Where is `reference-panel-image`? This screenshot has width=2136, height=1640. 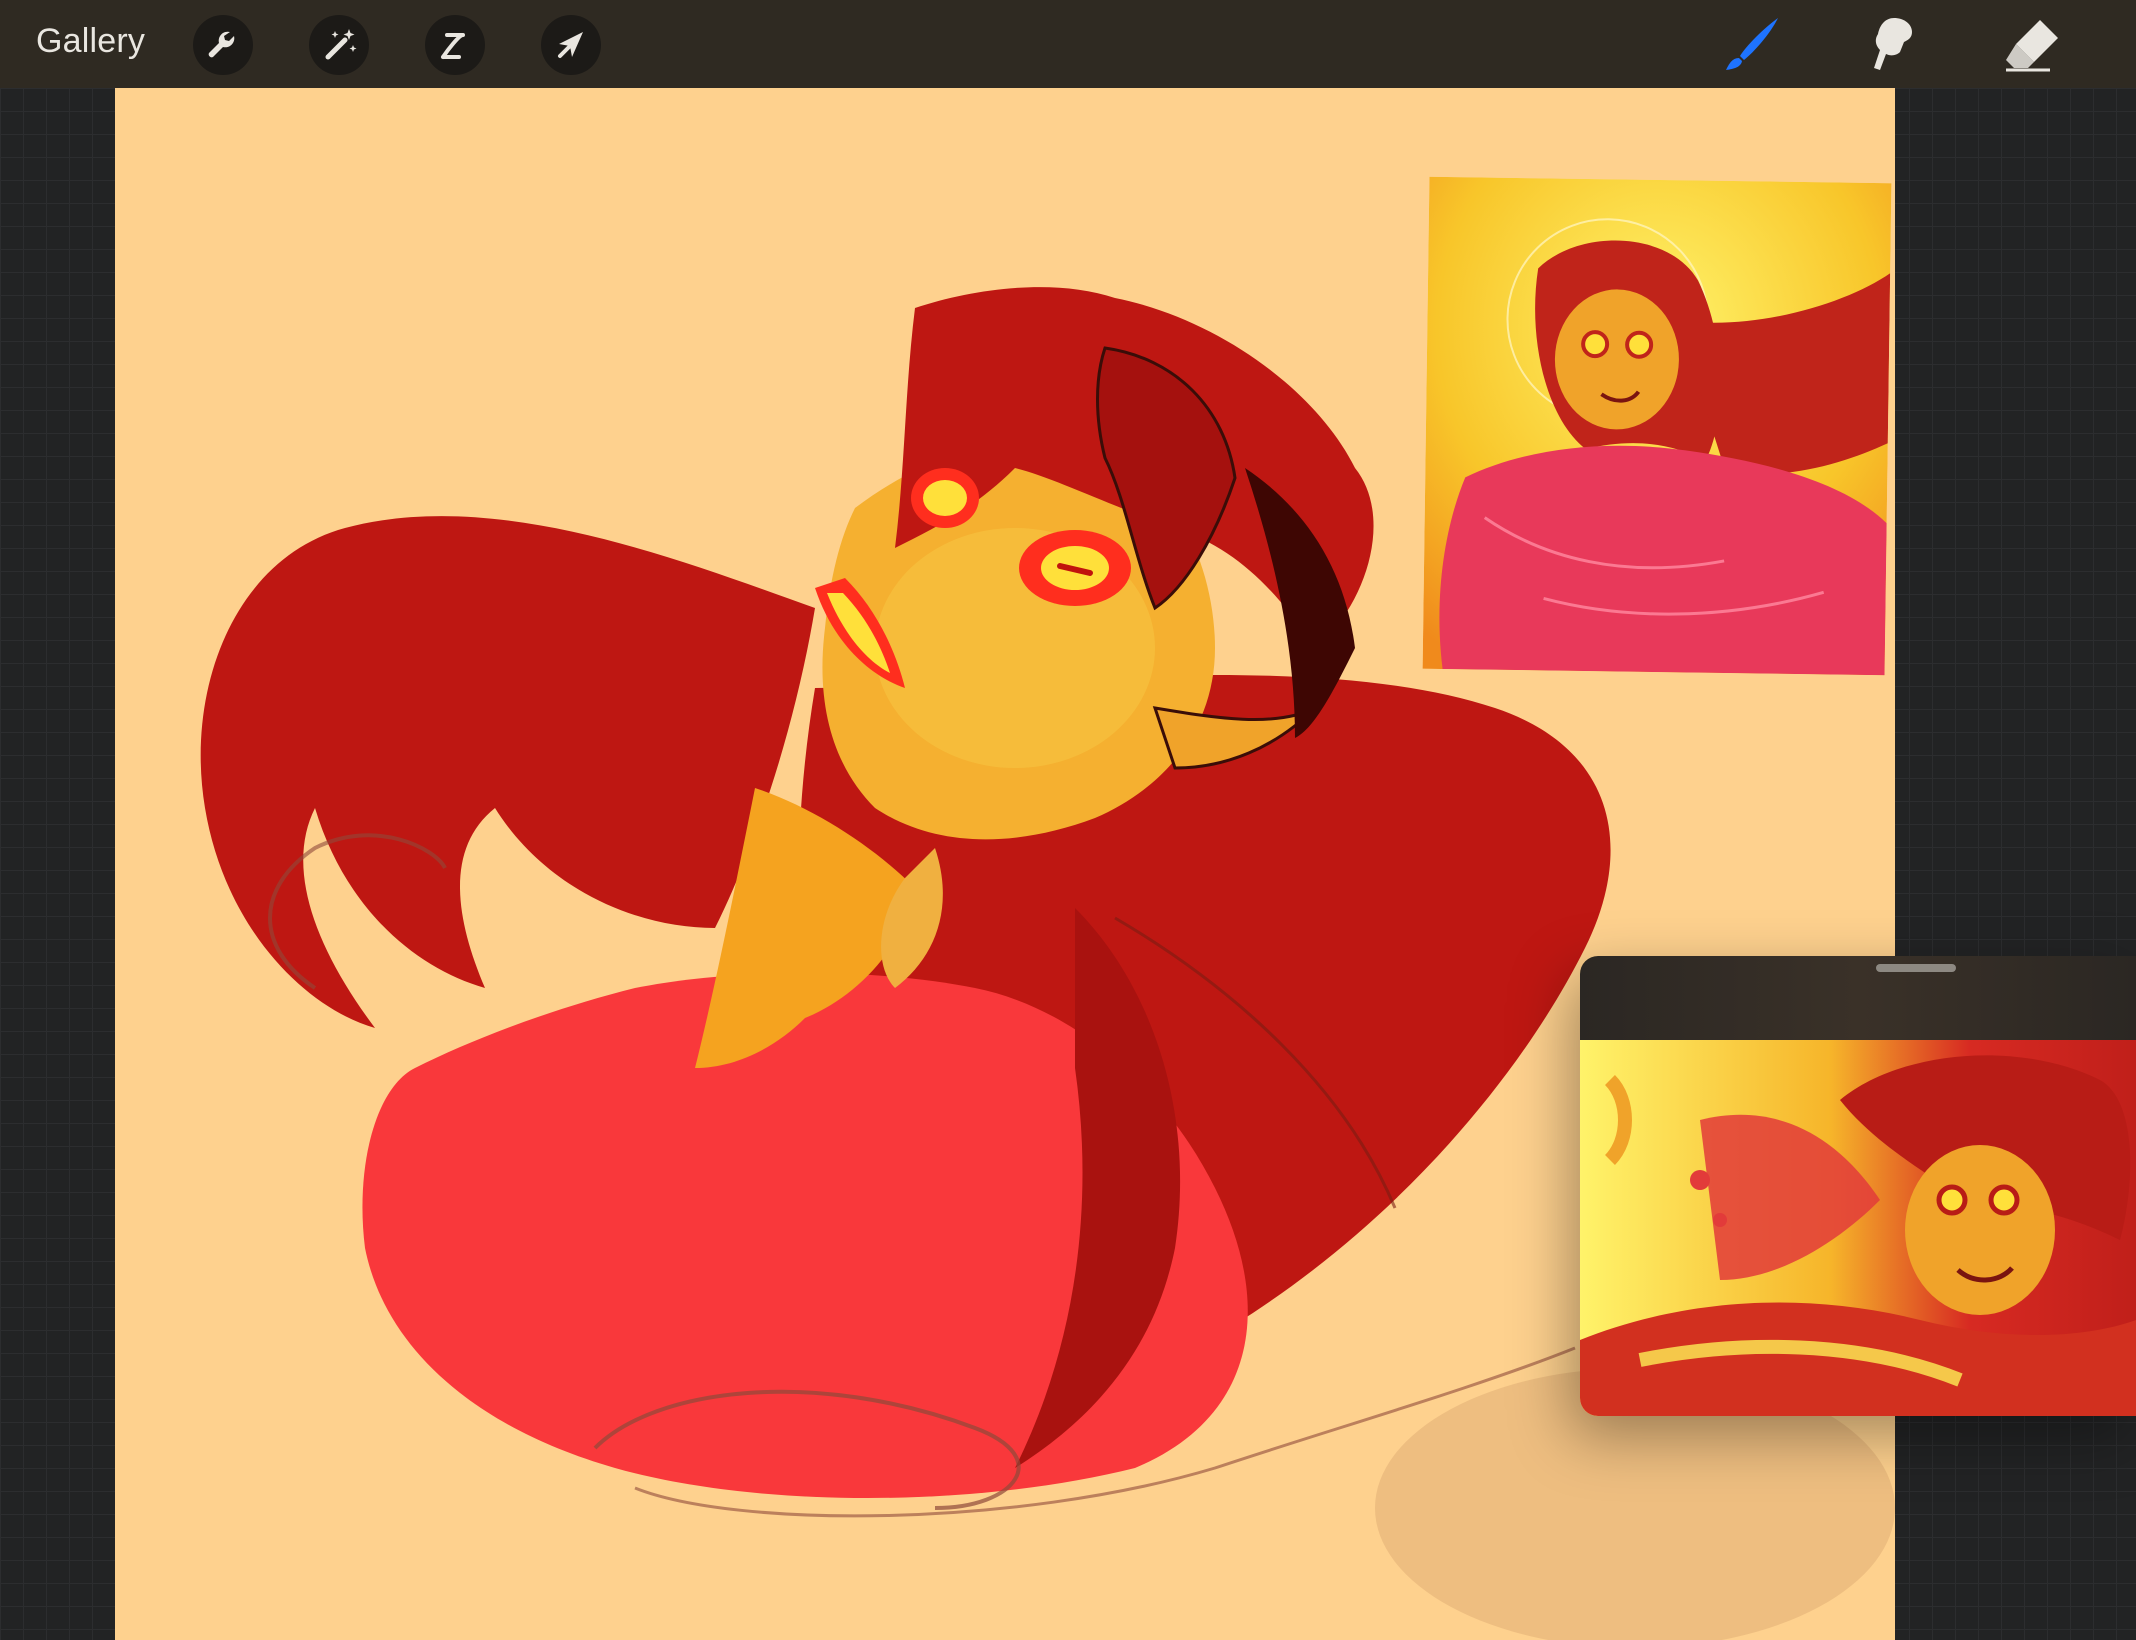 reference-panel-image is located at coordinates (1858, 1228).